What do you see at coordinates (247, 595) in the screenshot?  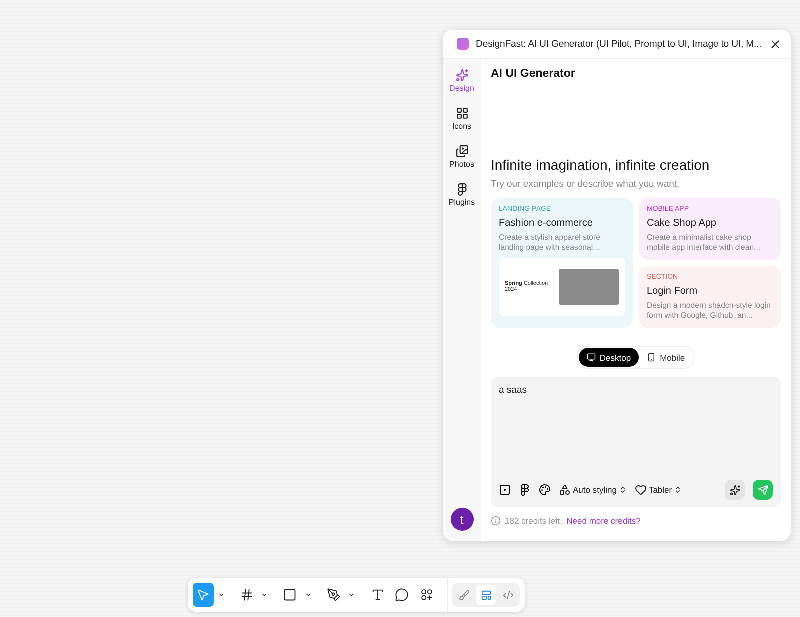 I see `hash-icon` at bounding box center [247, 595].